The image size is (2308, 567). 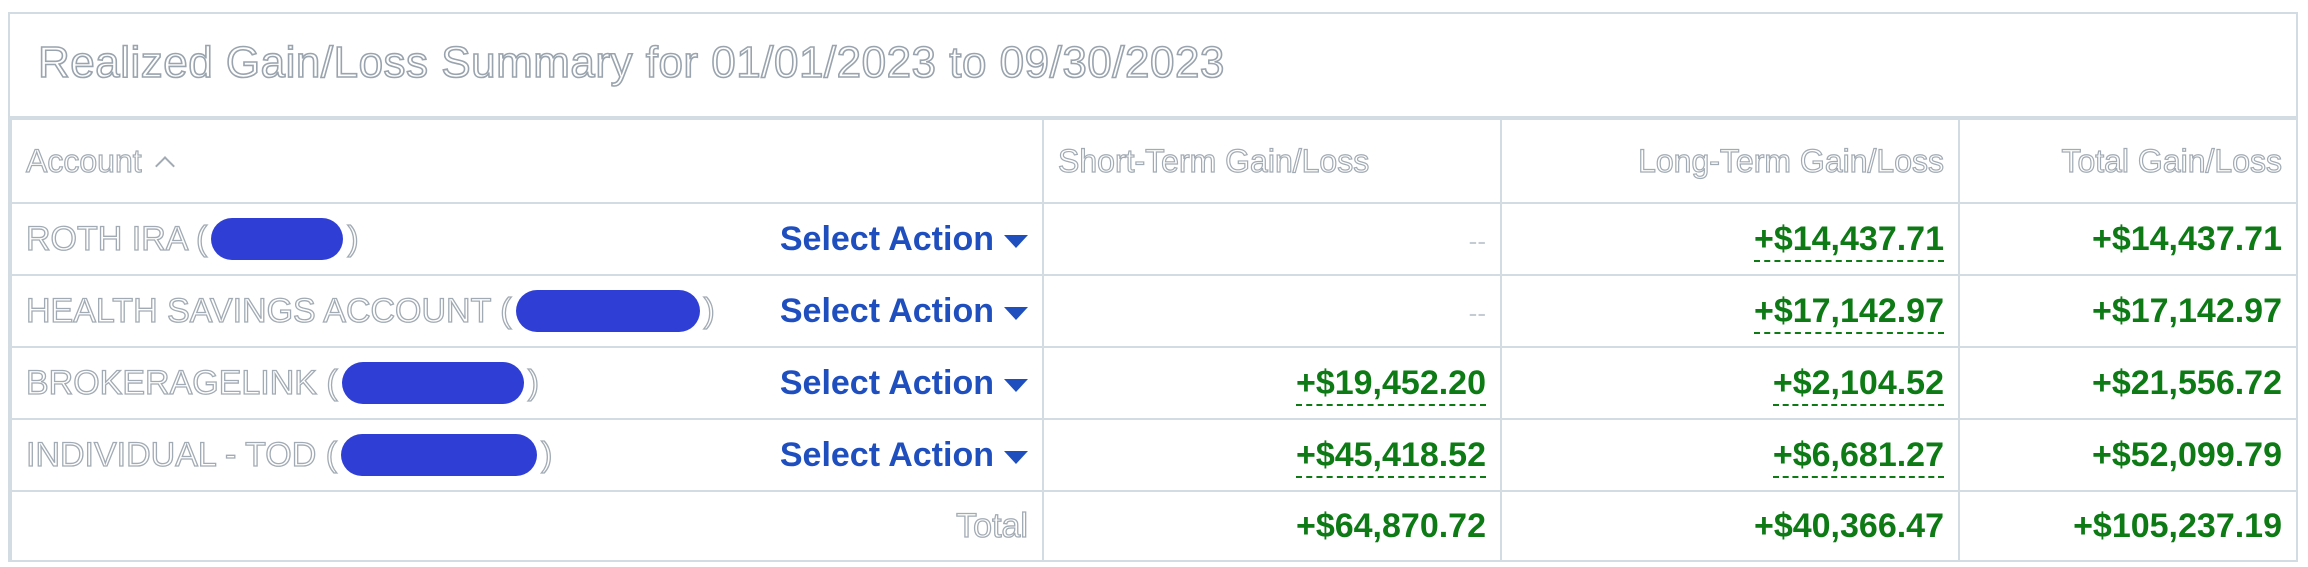 I want to click on chevron-up-icon, so click(x=164, y=166).